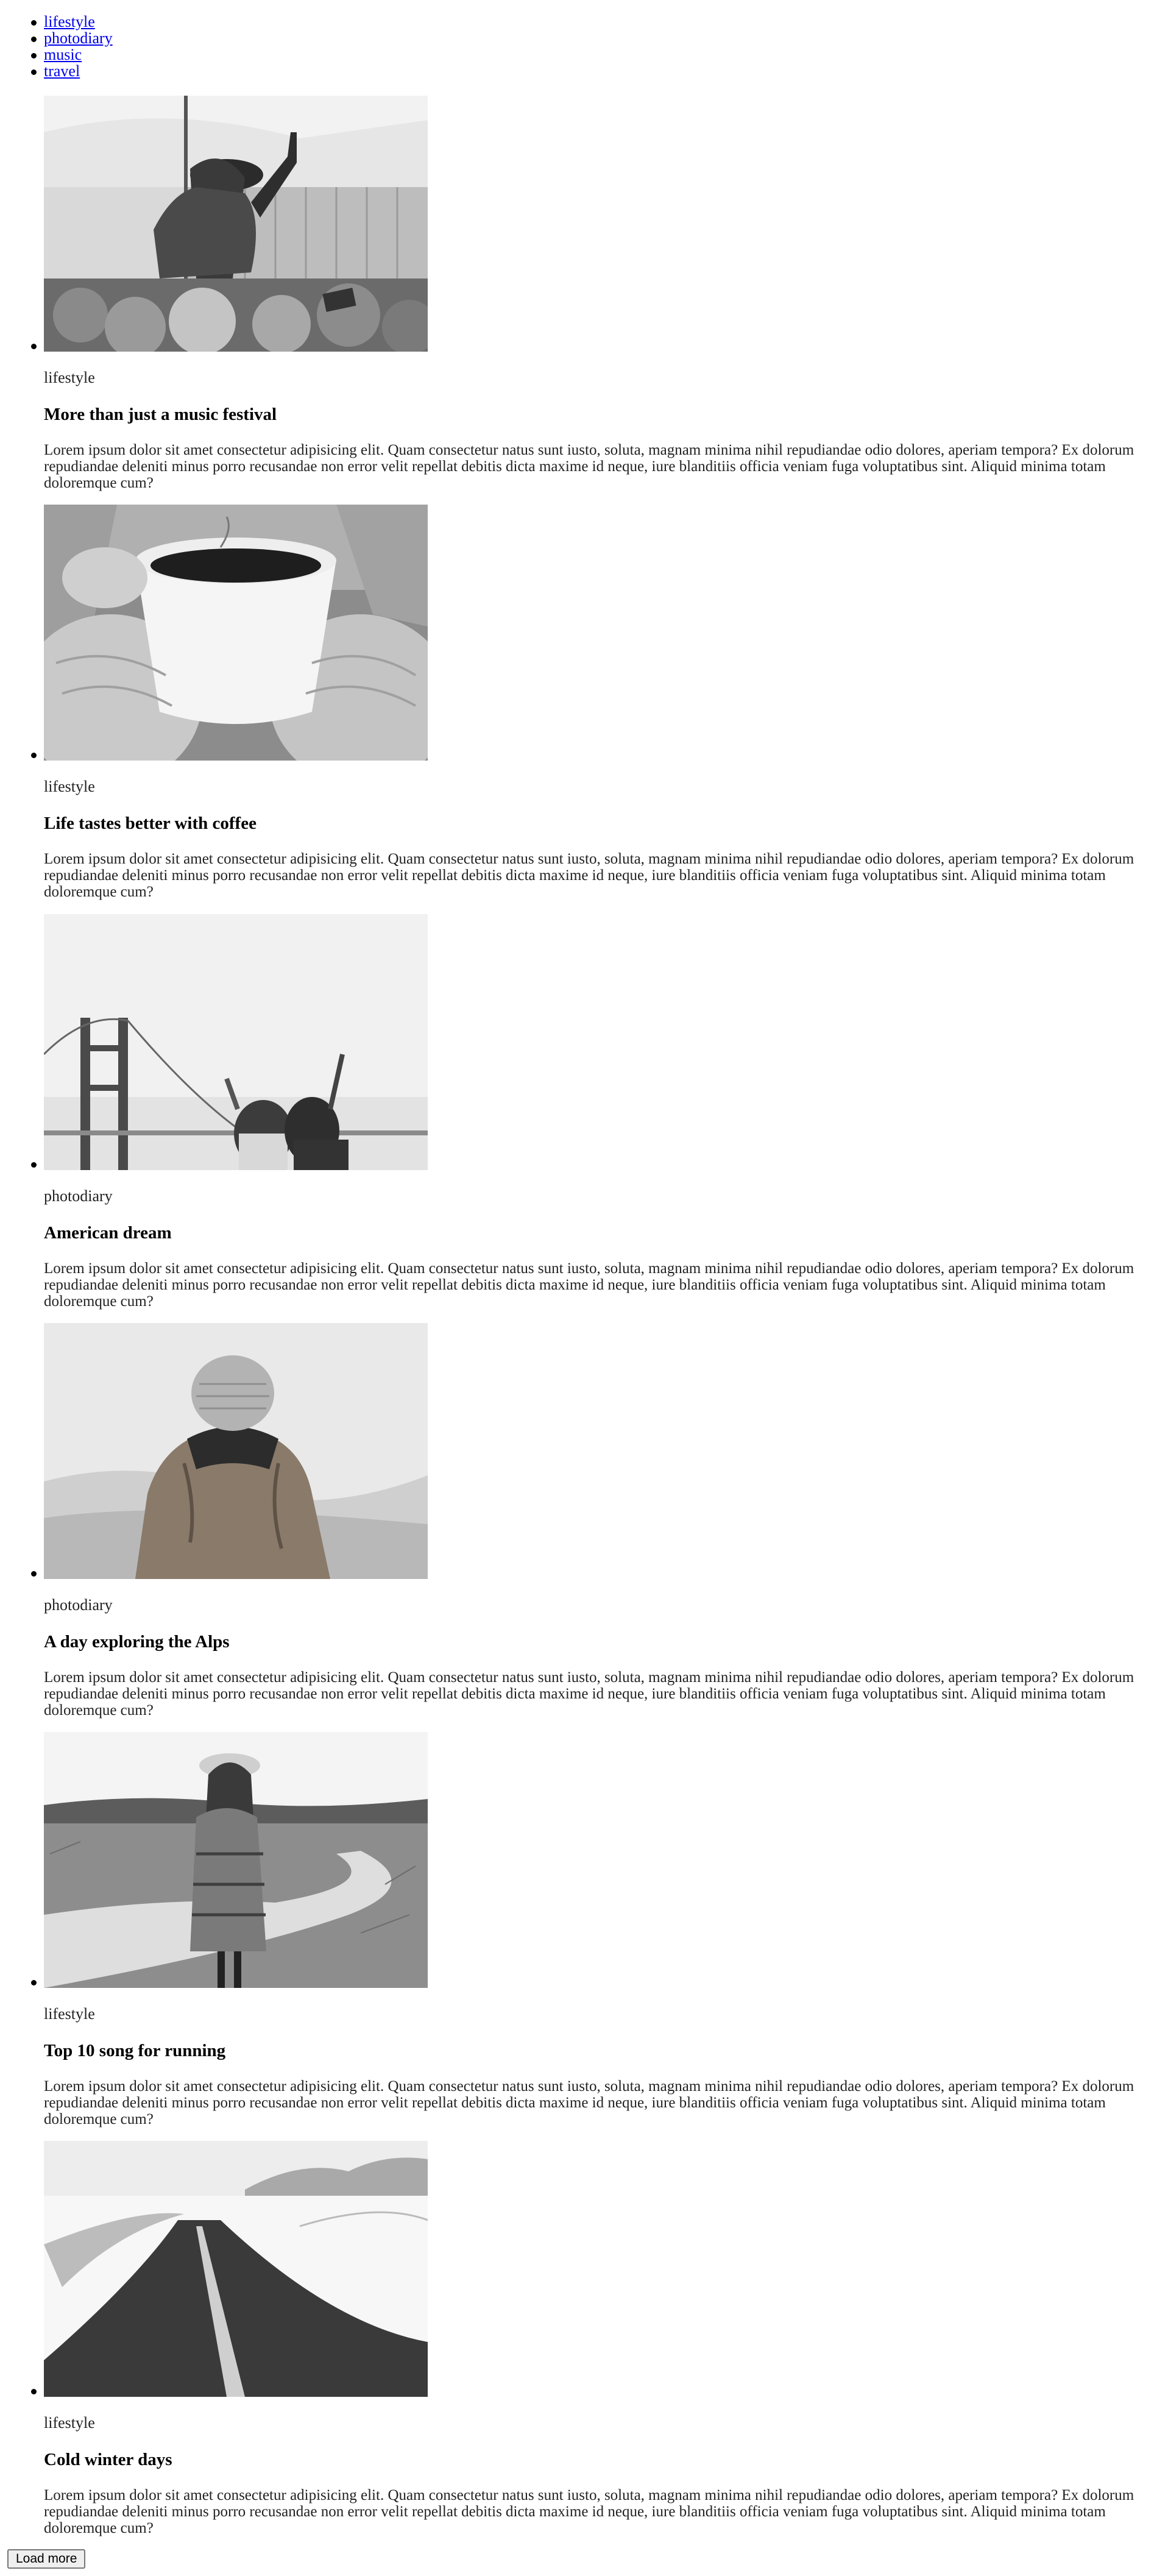 The height and width of the screenshot is (2576, 1168). Describe the element at coordinates (78, 38) in the screenshot. I see `nav-link-photodiary: photodiary` at that location.